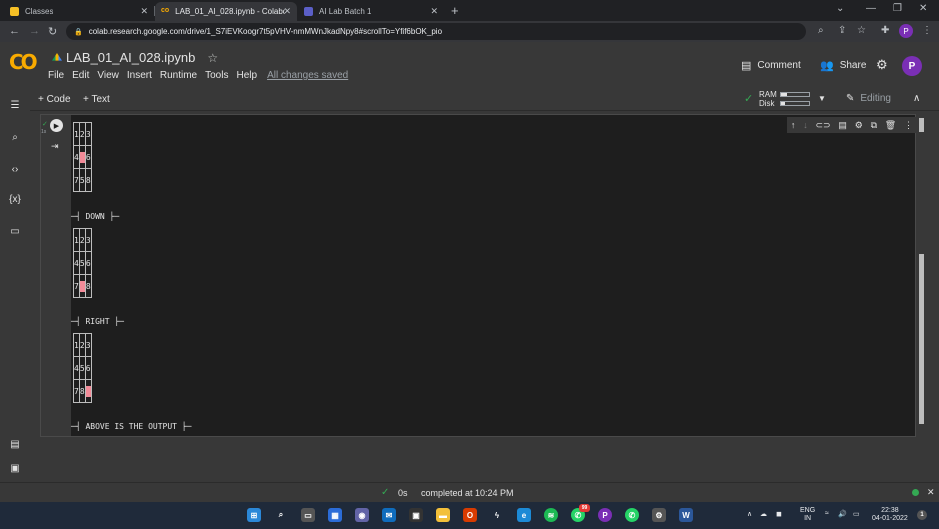 This screenshot has height=529, width=939. Describe the element at coordinates (771, 65) in the screenshot. I see `comment-button: ▤ Comment` at that location.